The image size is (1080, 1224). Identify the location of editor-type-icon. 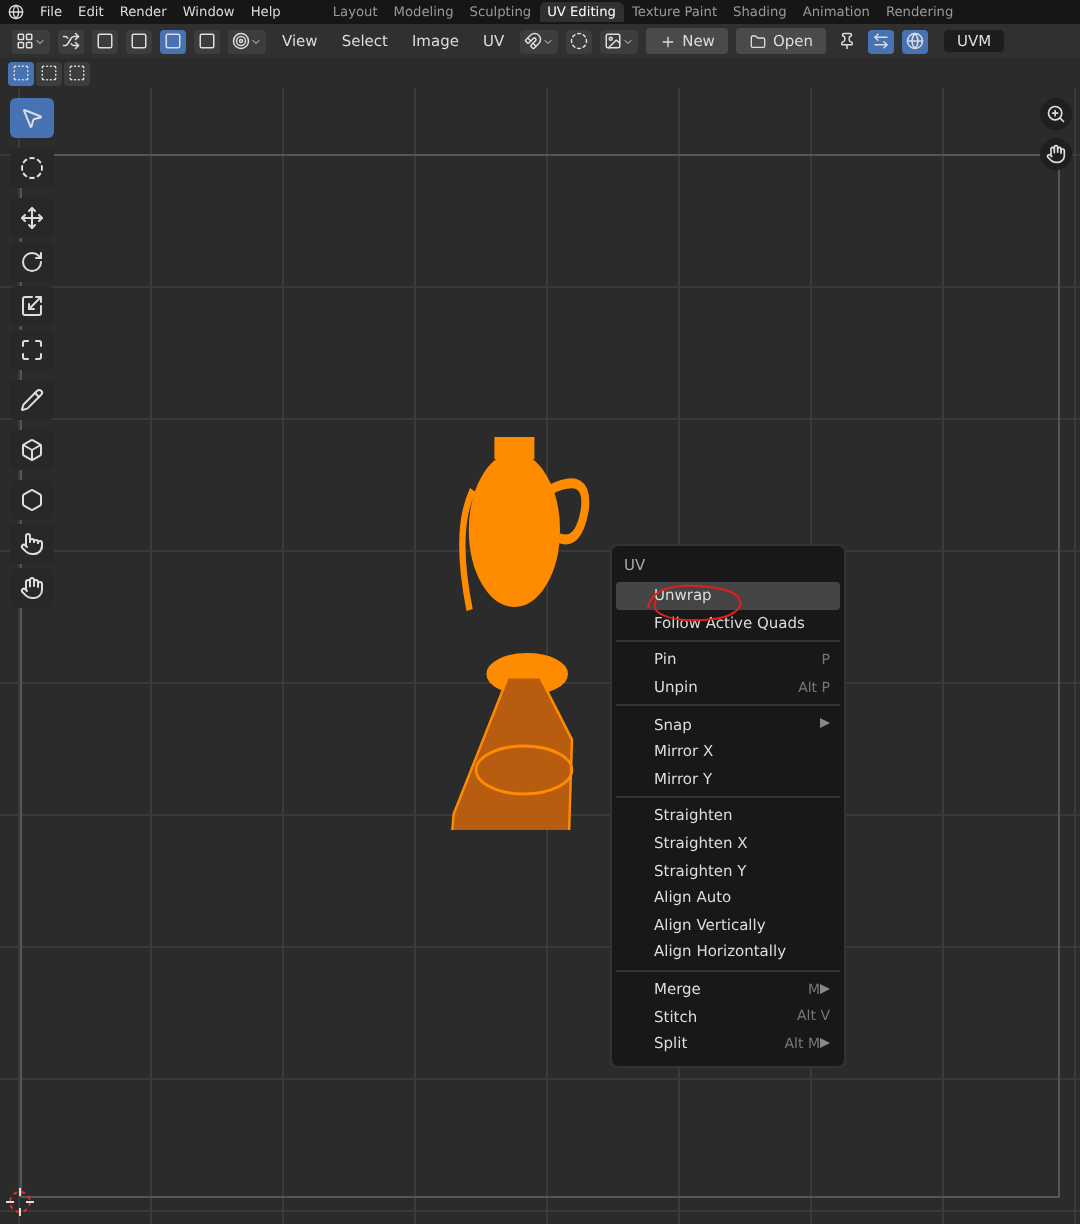
(31, 41).